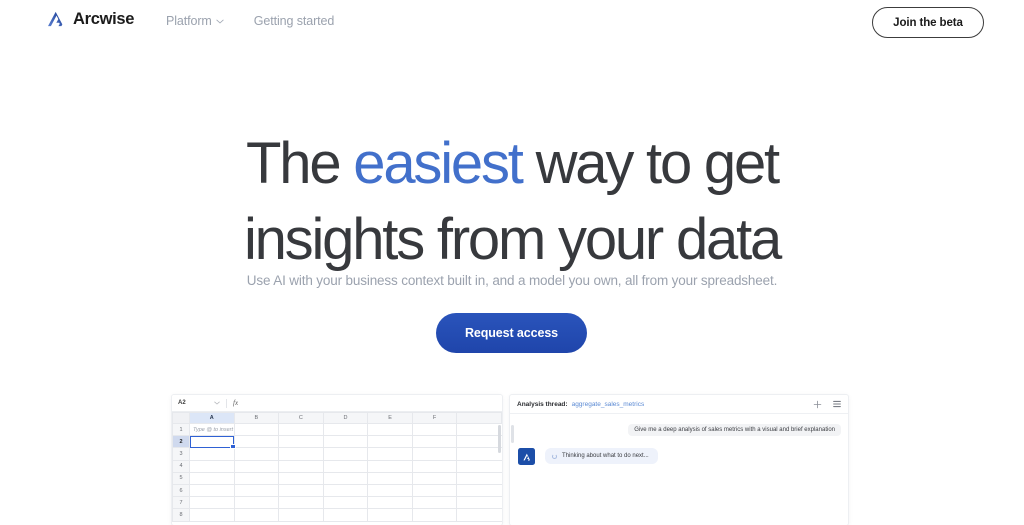  Describe the element at coordinates (301, 454) in the screenshot. I see `cell-c3` at that location.